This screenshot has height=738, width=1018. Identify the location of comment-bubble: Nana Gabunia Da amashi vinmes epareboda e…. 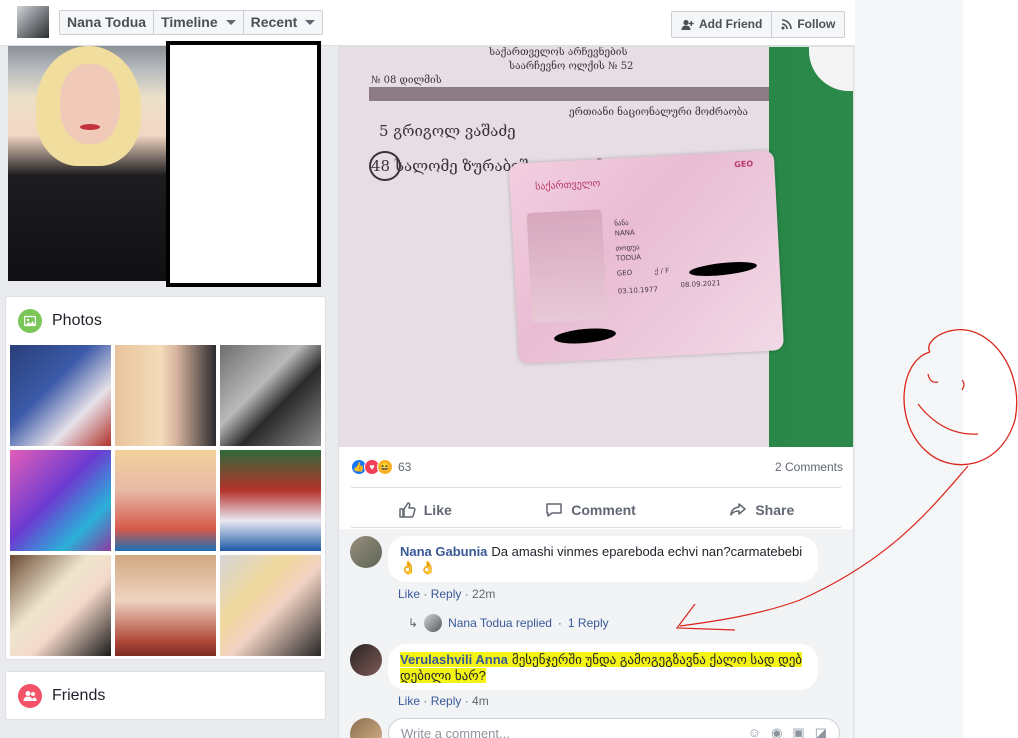
(603, 559).